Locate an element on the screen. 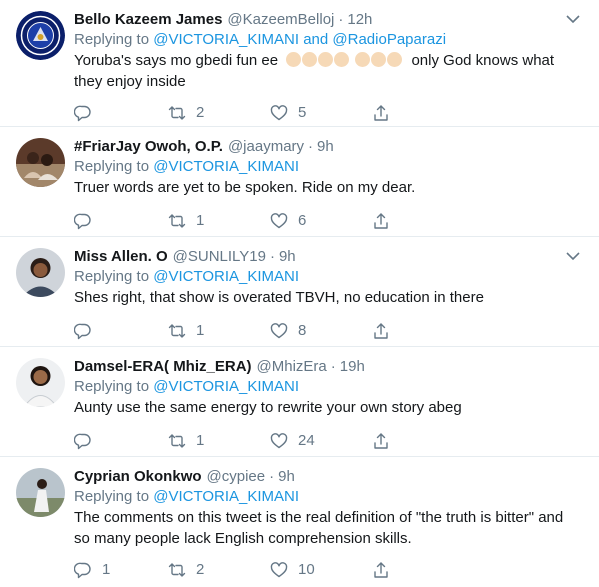  tweet-actions: 1 24 is located at coordinates (328, 442).